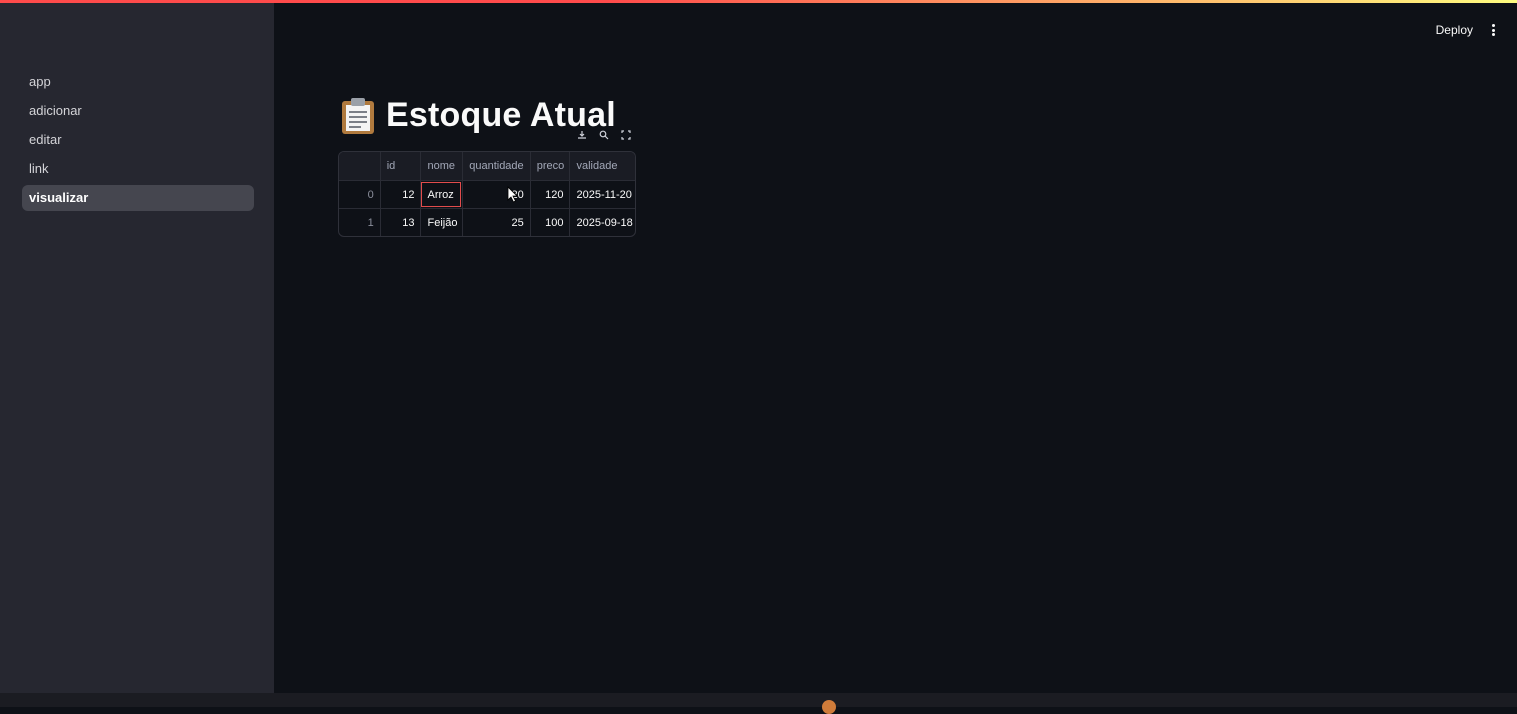  I want to click on bottom-bar, so click(758, 700).